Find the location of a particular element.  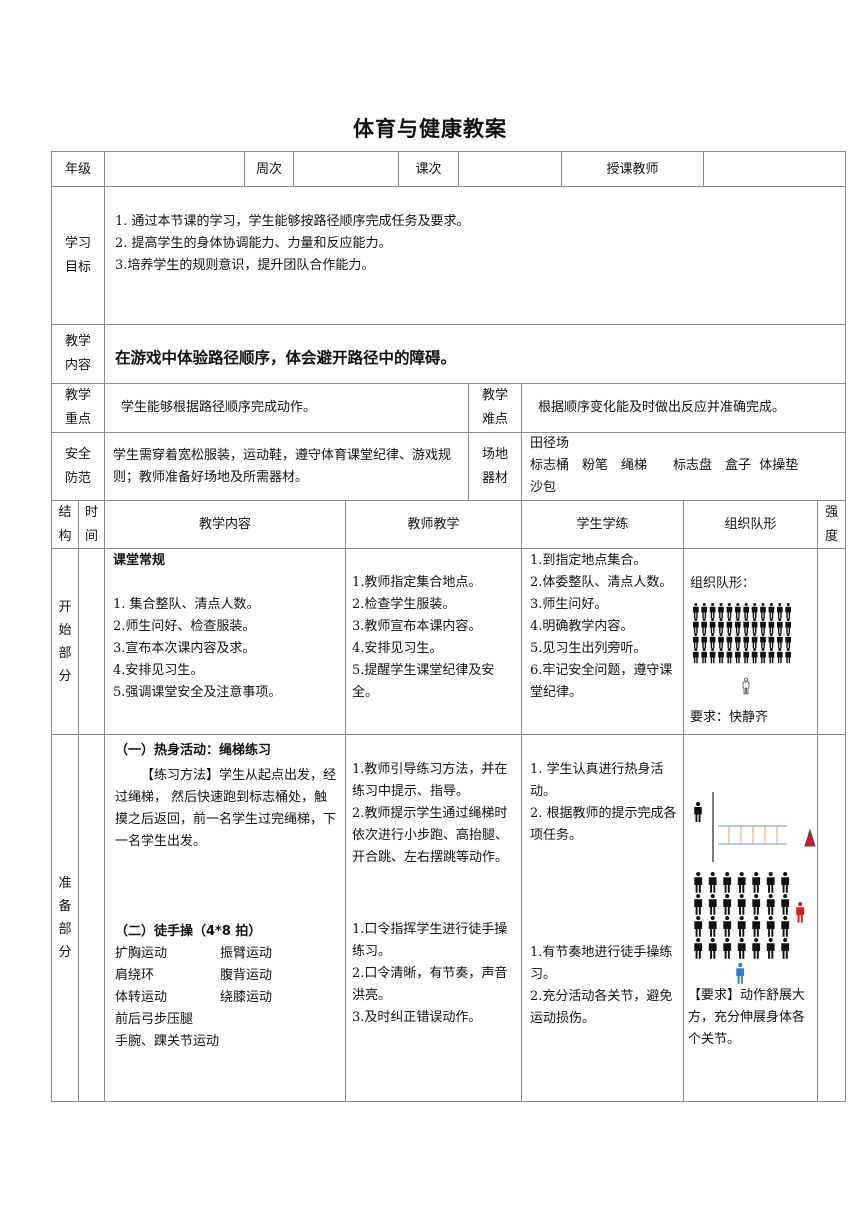

key-points-text: 学生能够根据路径顺序完成动作。 is located at coordinates (219, 407).